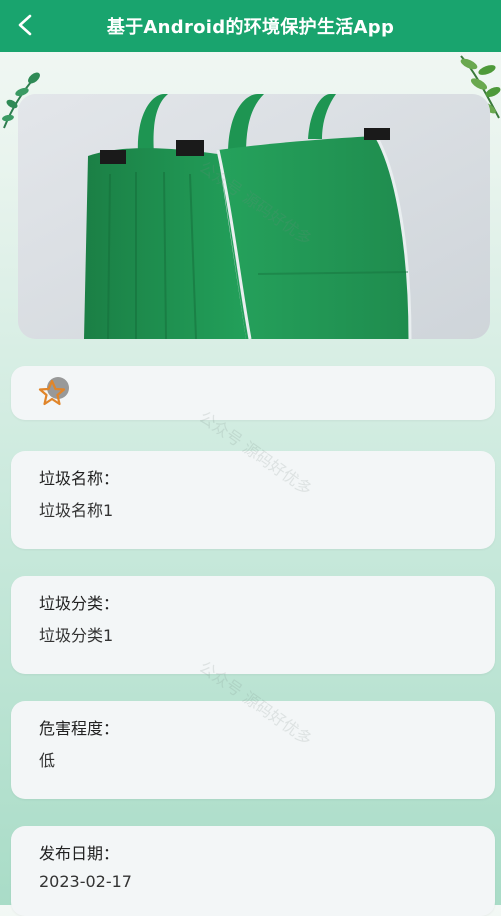 The height and width of the screenshot is (916, 501). I want to click on info-card-garbage-category: 垃圾分类： 垃圾分类1, so click(253, 625).